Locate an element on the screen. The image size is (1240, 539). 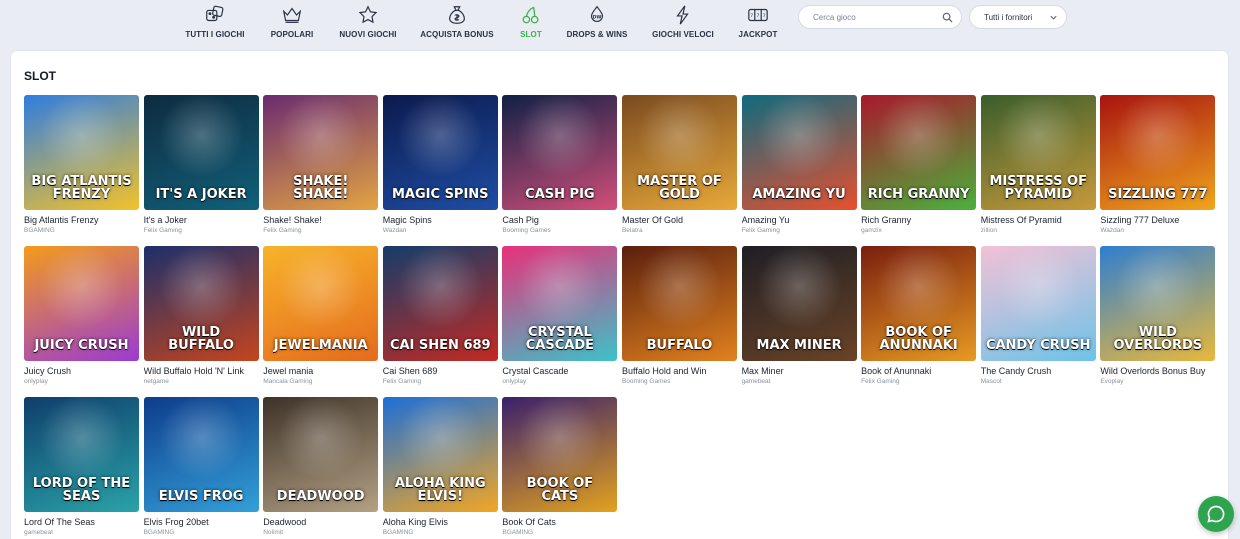
game-card: SHAKE! SHAKE! Shake! Shake! Felix Gaming is located at coordinates (321, 170).